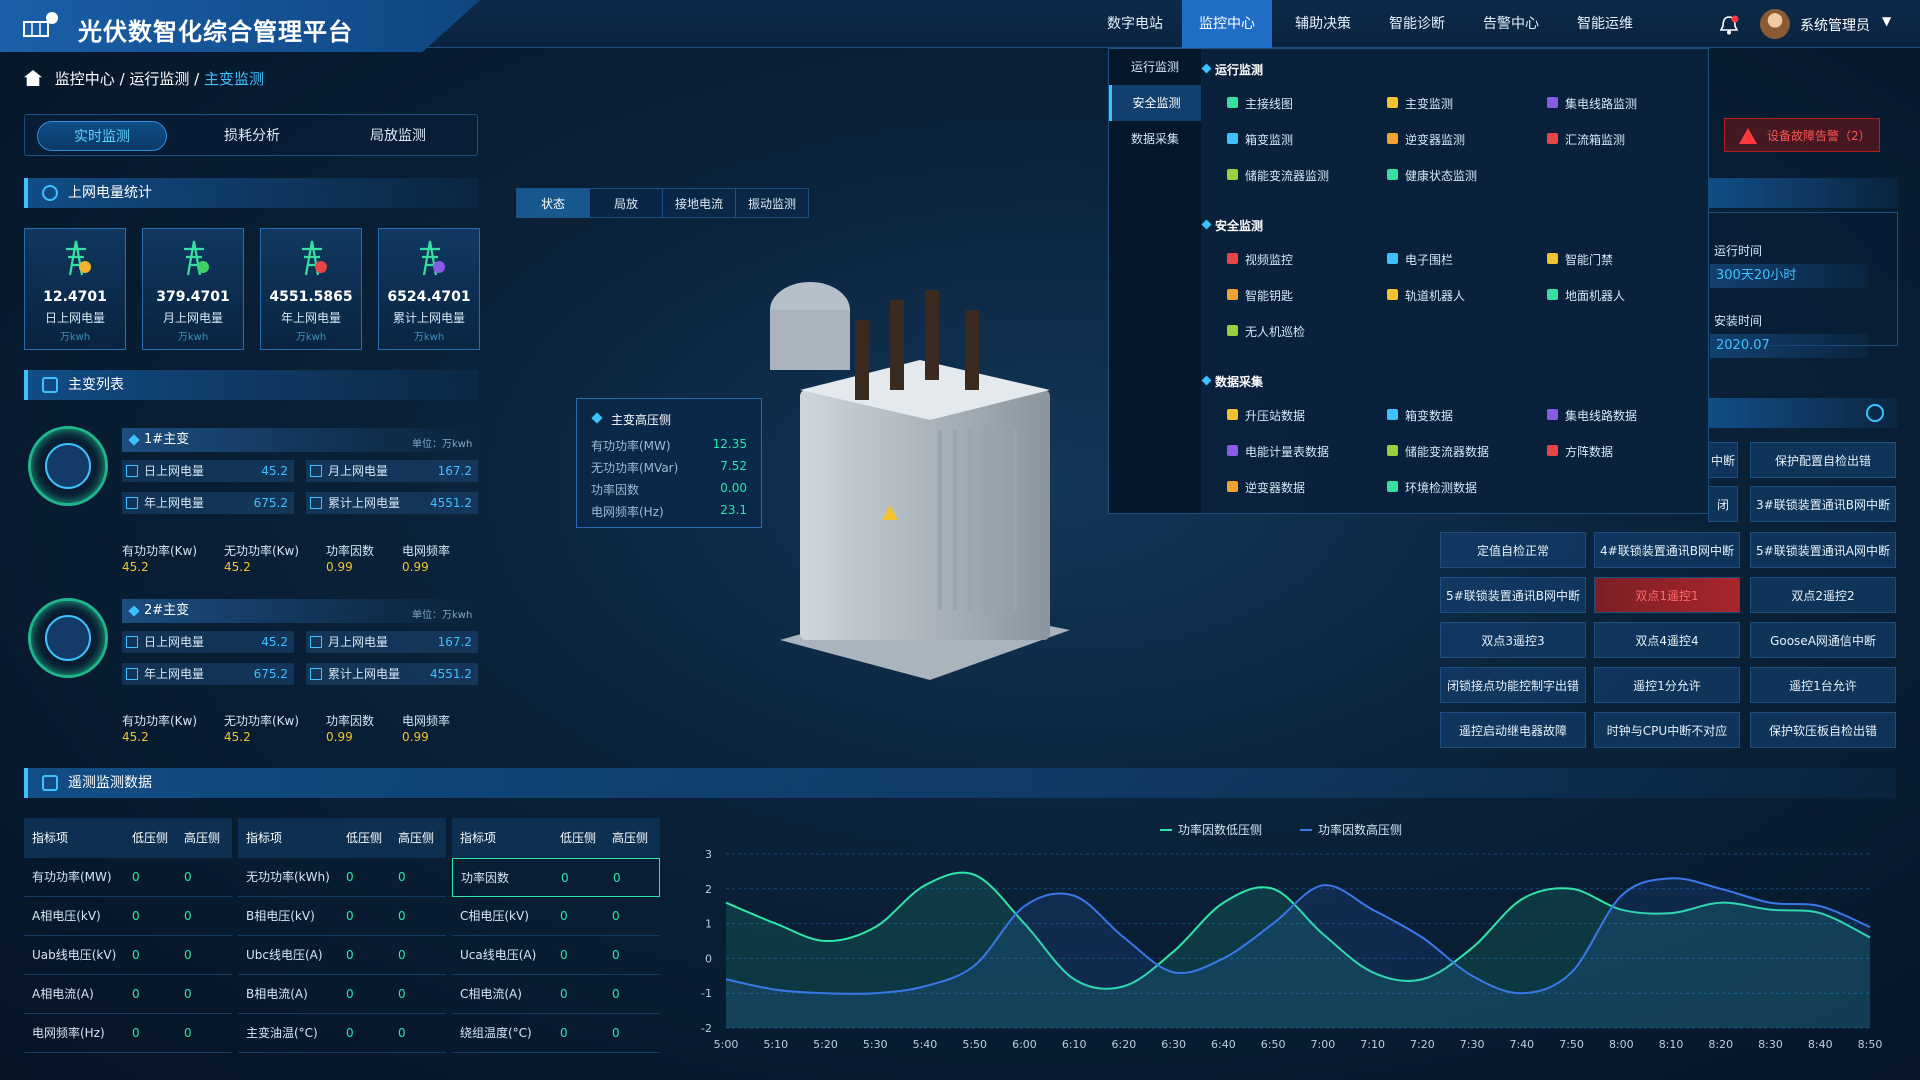  What do you see at coordinates (1823, 504) in the screenshot?
I see `protection-button: 3#联锁装置通讯B网中断` at bounding box center [1823, 504].